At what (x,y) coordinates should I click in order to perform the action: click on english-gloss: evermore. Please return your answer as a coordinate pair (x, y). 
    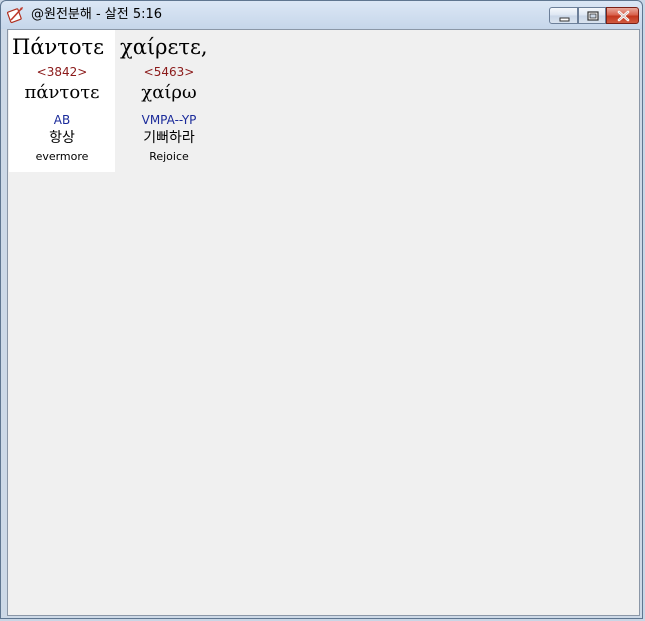
    Looking at the image, I should click on (62, 156).